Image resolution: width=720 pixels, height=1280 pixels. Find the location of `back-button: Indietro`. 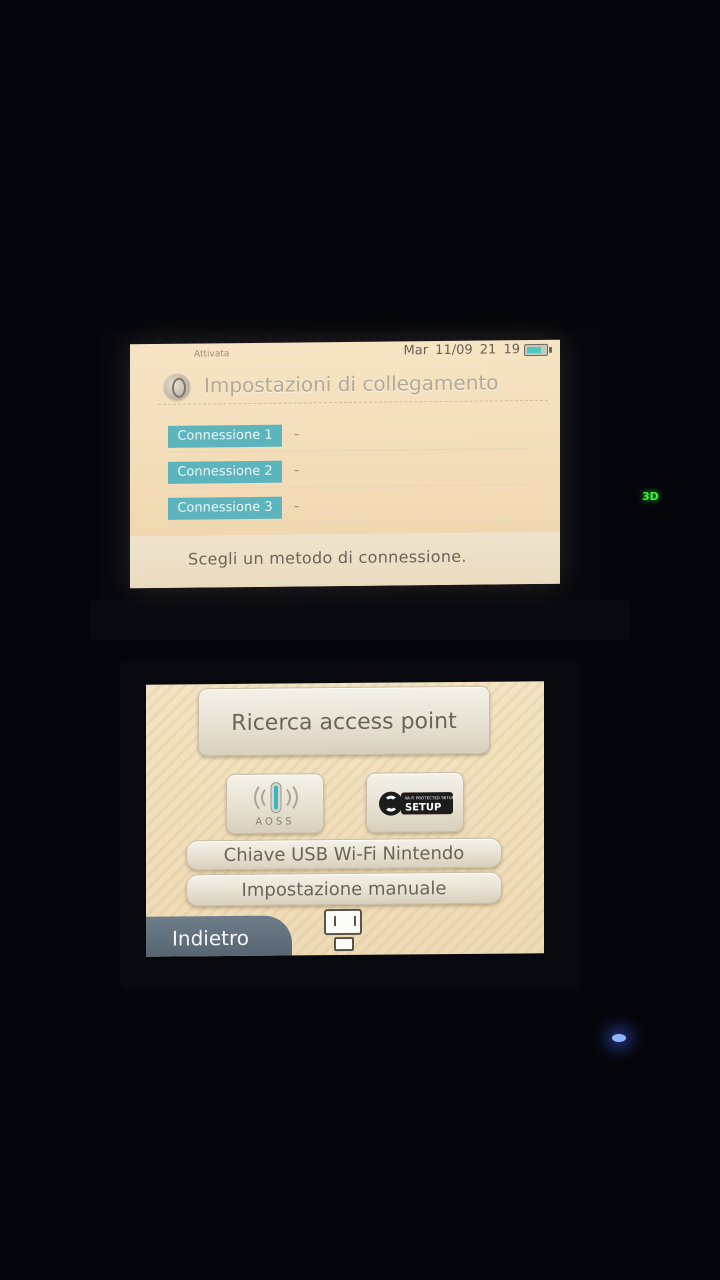

back-button: Indietro is located at coordinates (219, 936).